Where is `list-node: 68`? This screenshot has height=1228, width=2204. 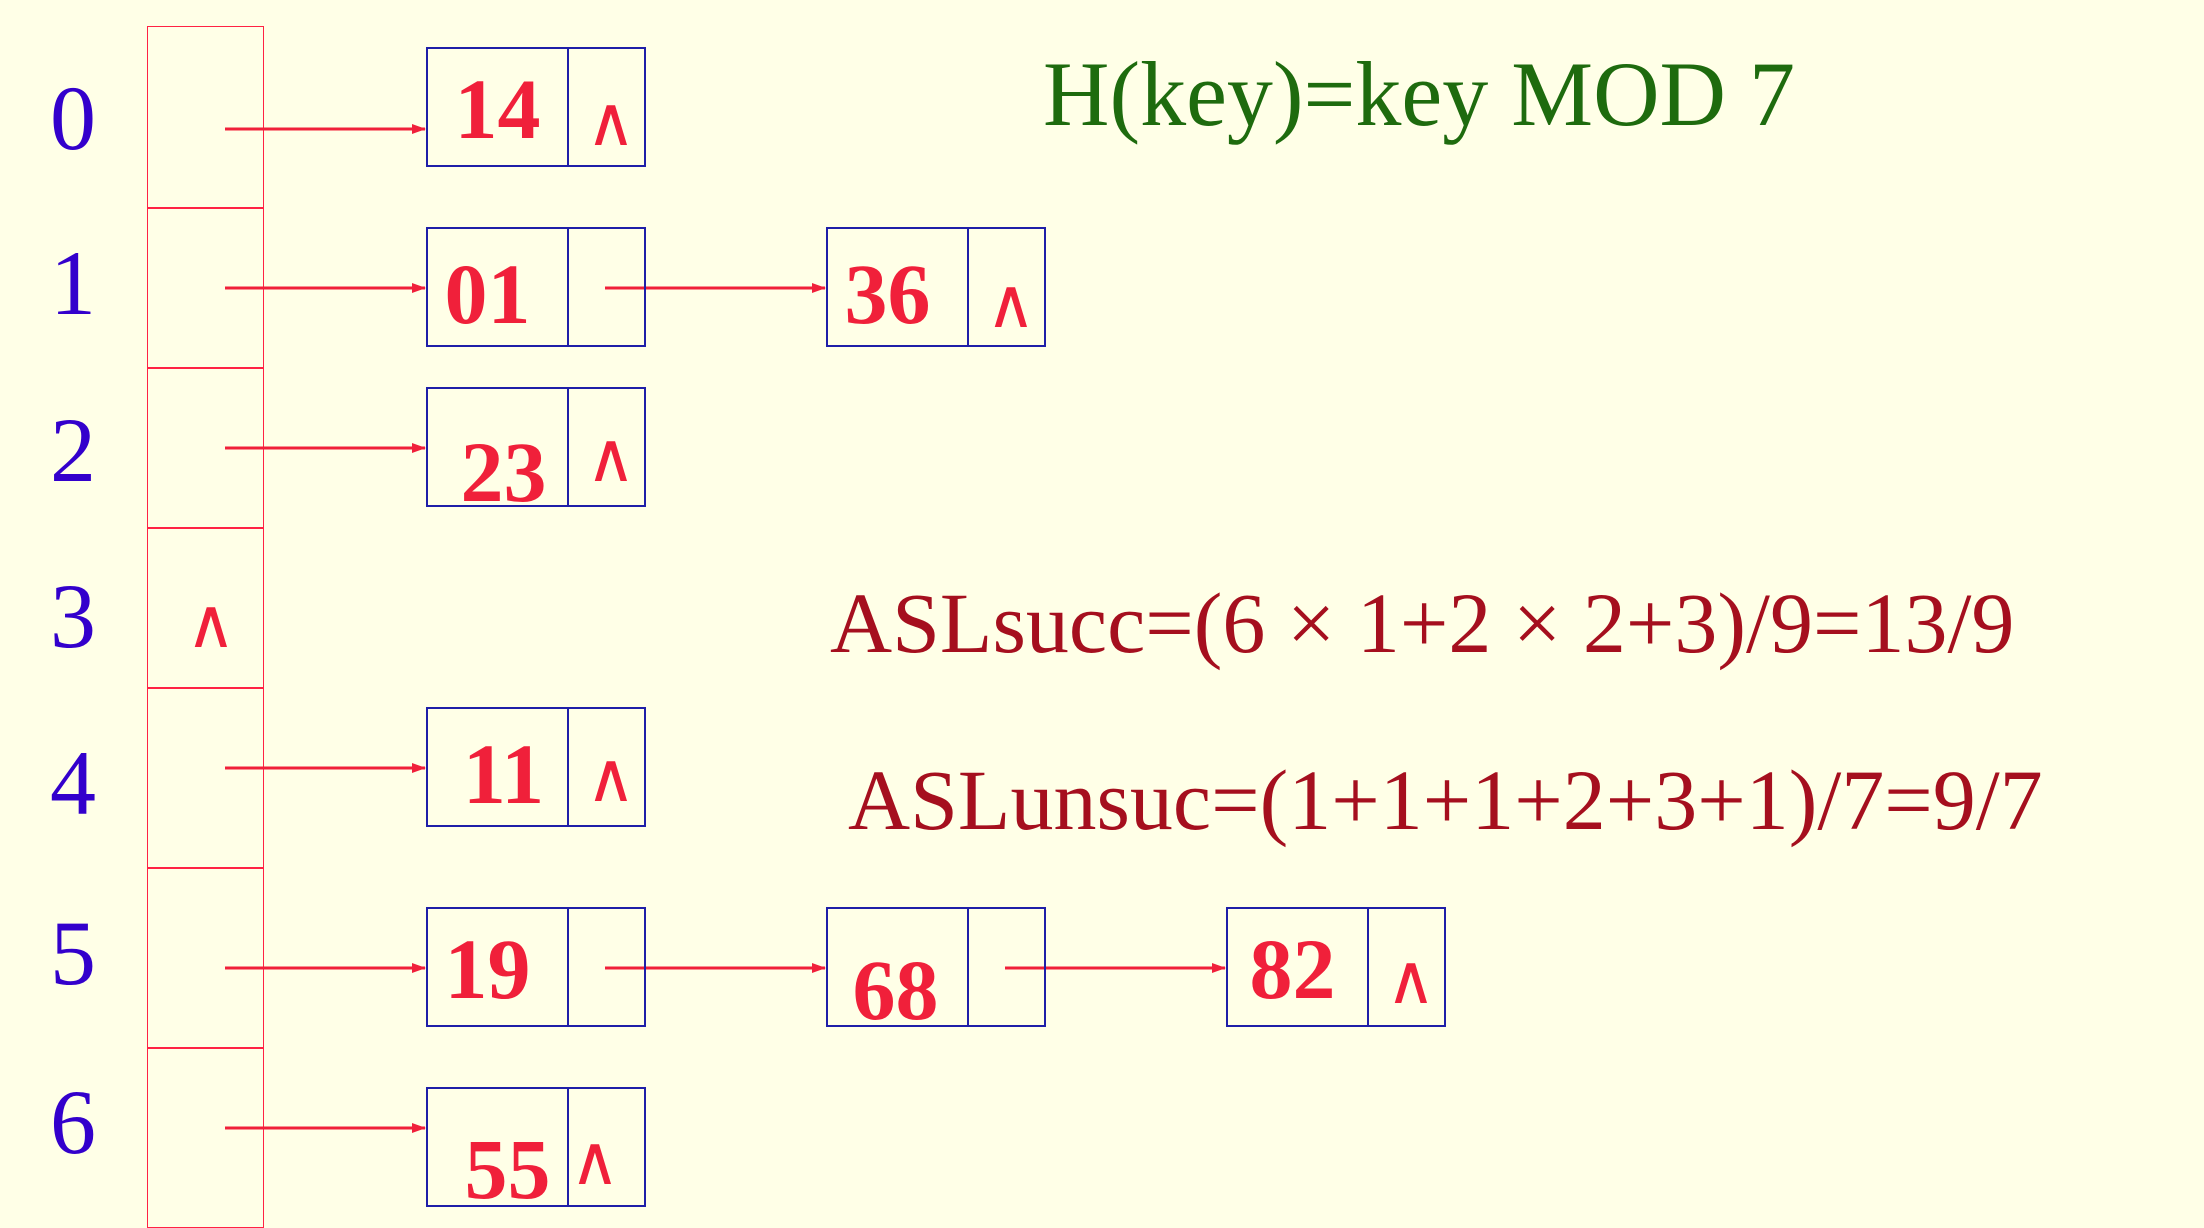 list-node: 68 is located at coordinates (936, 970).